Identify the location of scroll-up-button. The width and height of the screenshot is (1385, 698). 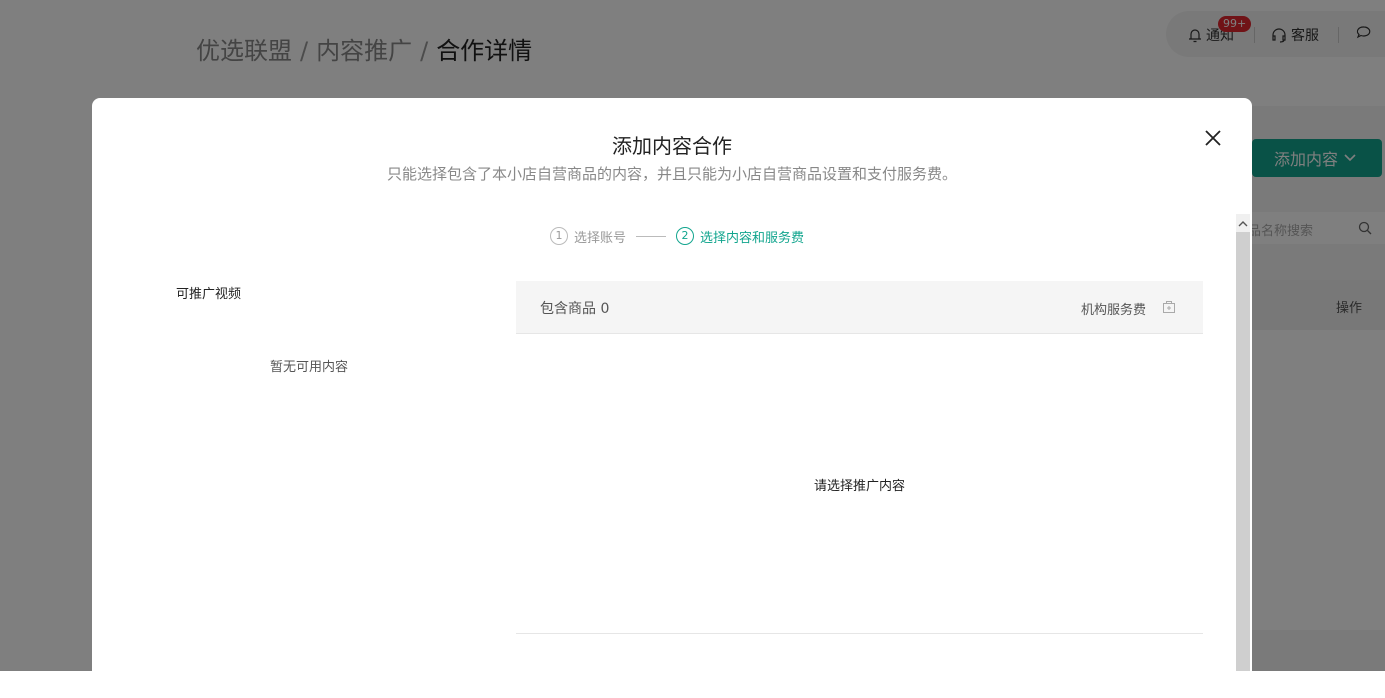
(1243, 223).